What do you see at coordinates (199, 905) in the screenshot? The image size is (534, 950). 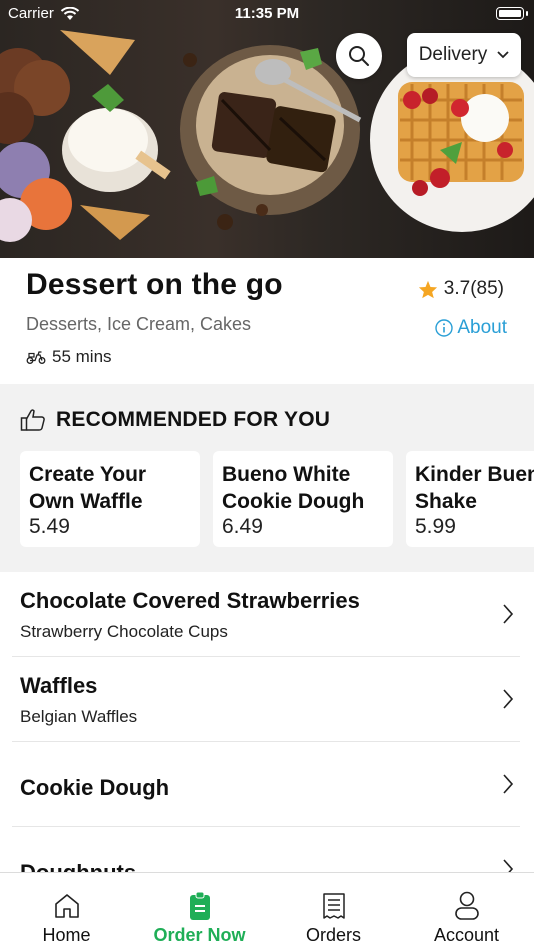 I see `order-icon` at bounding box center [199, 905].